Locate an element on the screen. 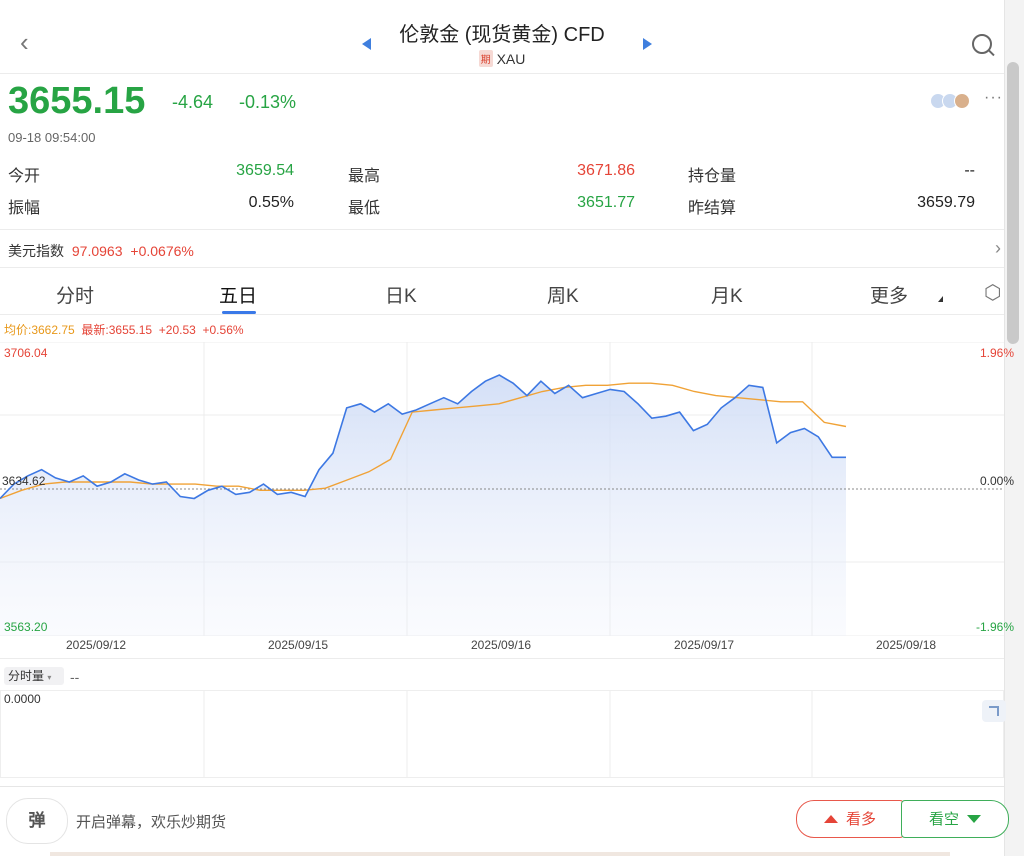  last-price: 3655.15 is located at coordinates (77, 101).